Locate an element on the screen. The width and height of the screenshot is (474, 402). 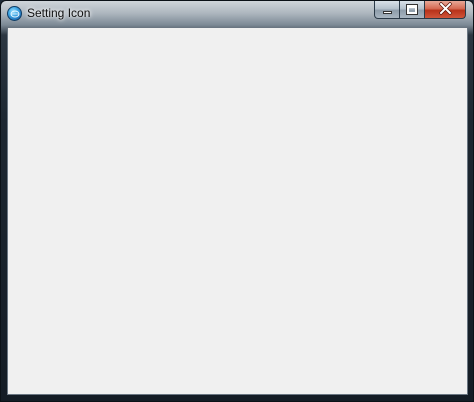
maximize-button is located at coordinates (412, 10).